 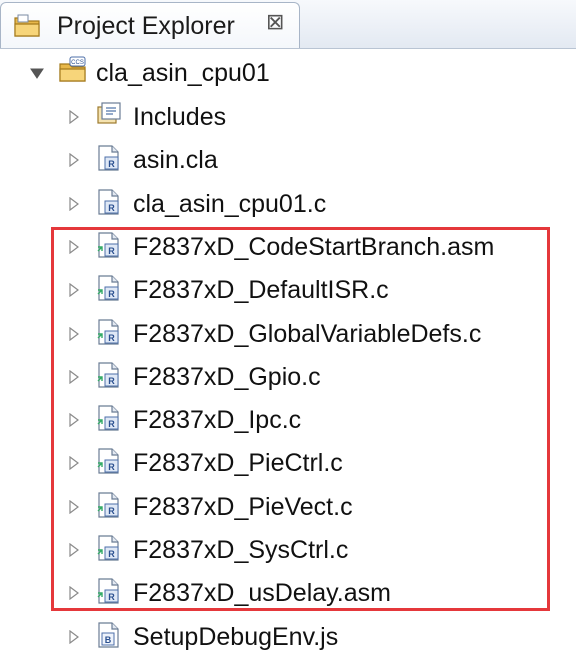 What do you see at coordinates (72, 70) in the screenshot?
I see `ccs-project-icon: CCS` at bounding box center [72, 70].